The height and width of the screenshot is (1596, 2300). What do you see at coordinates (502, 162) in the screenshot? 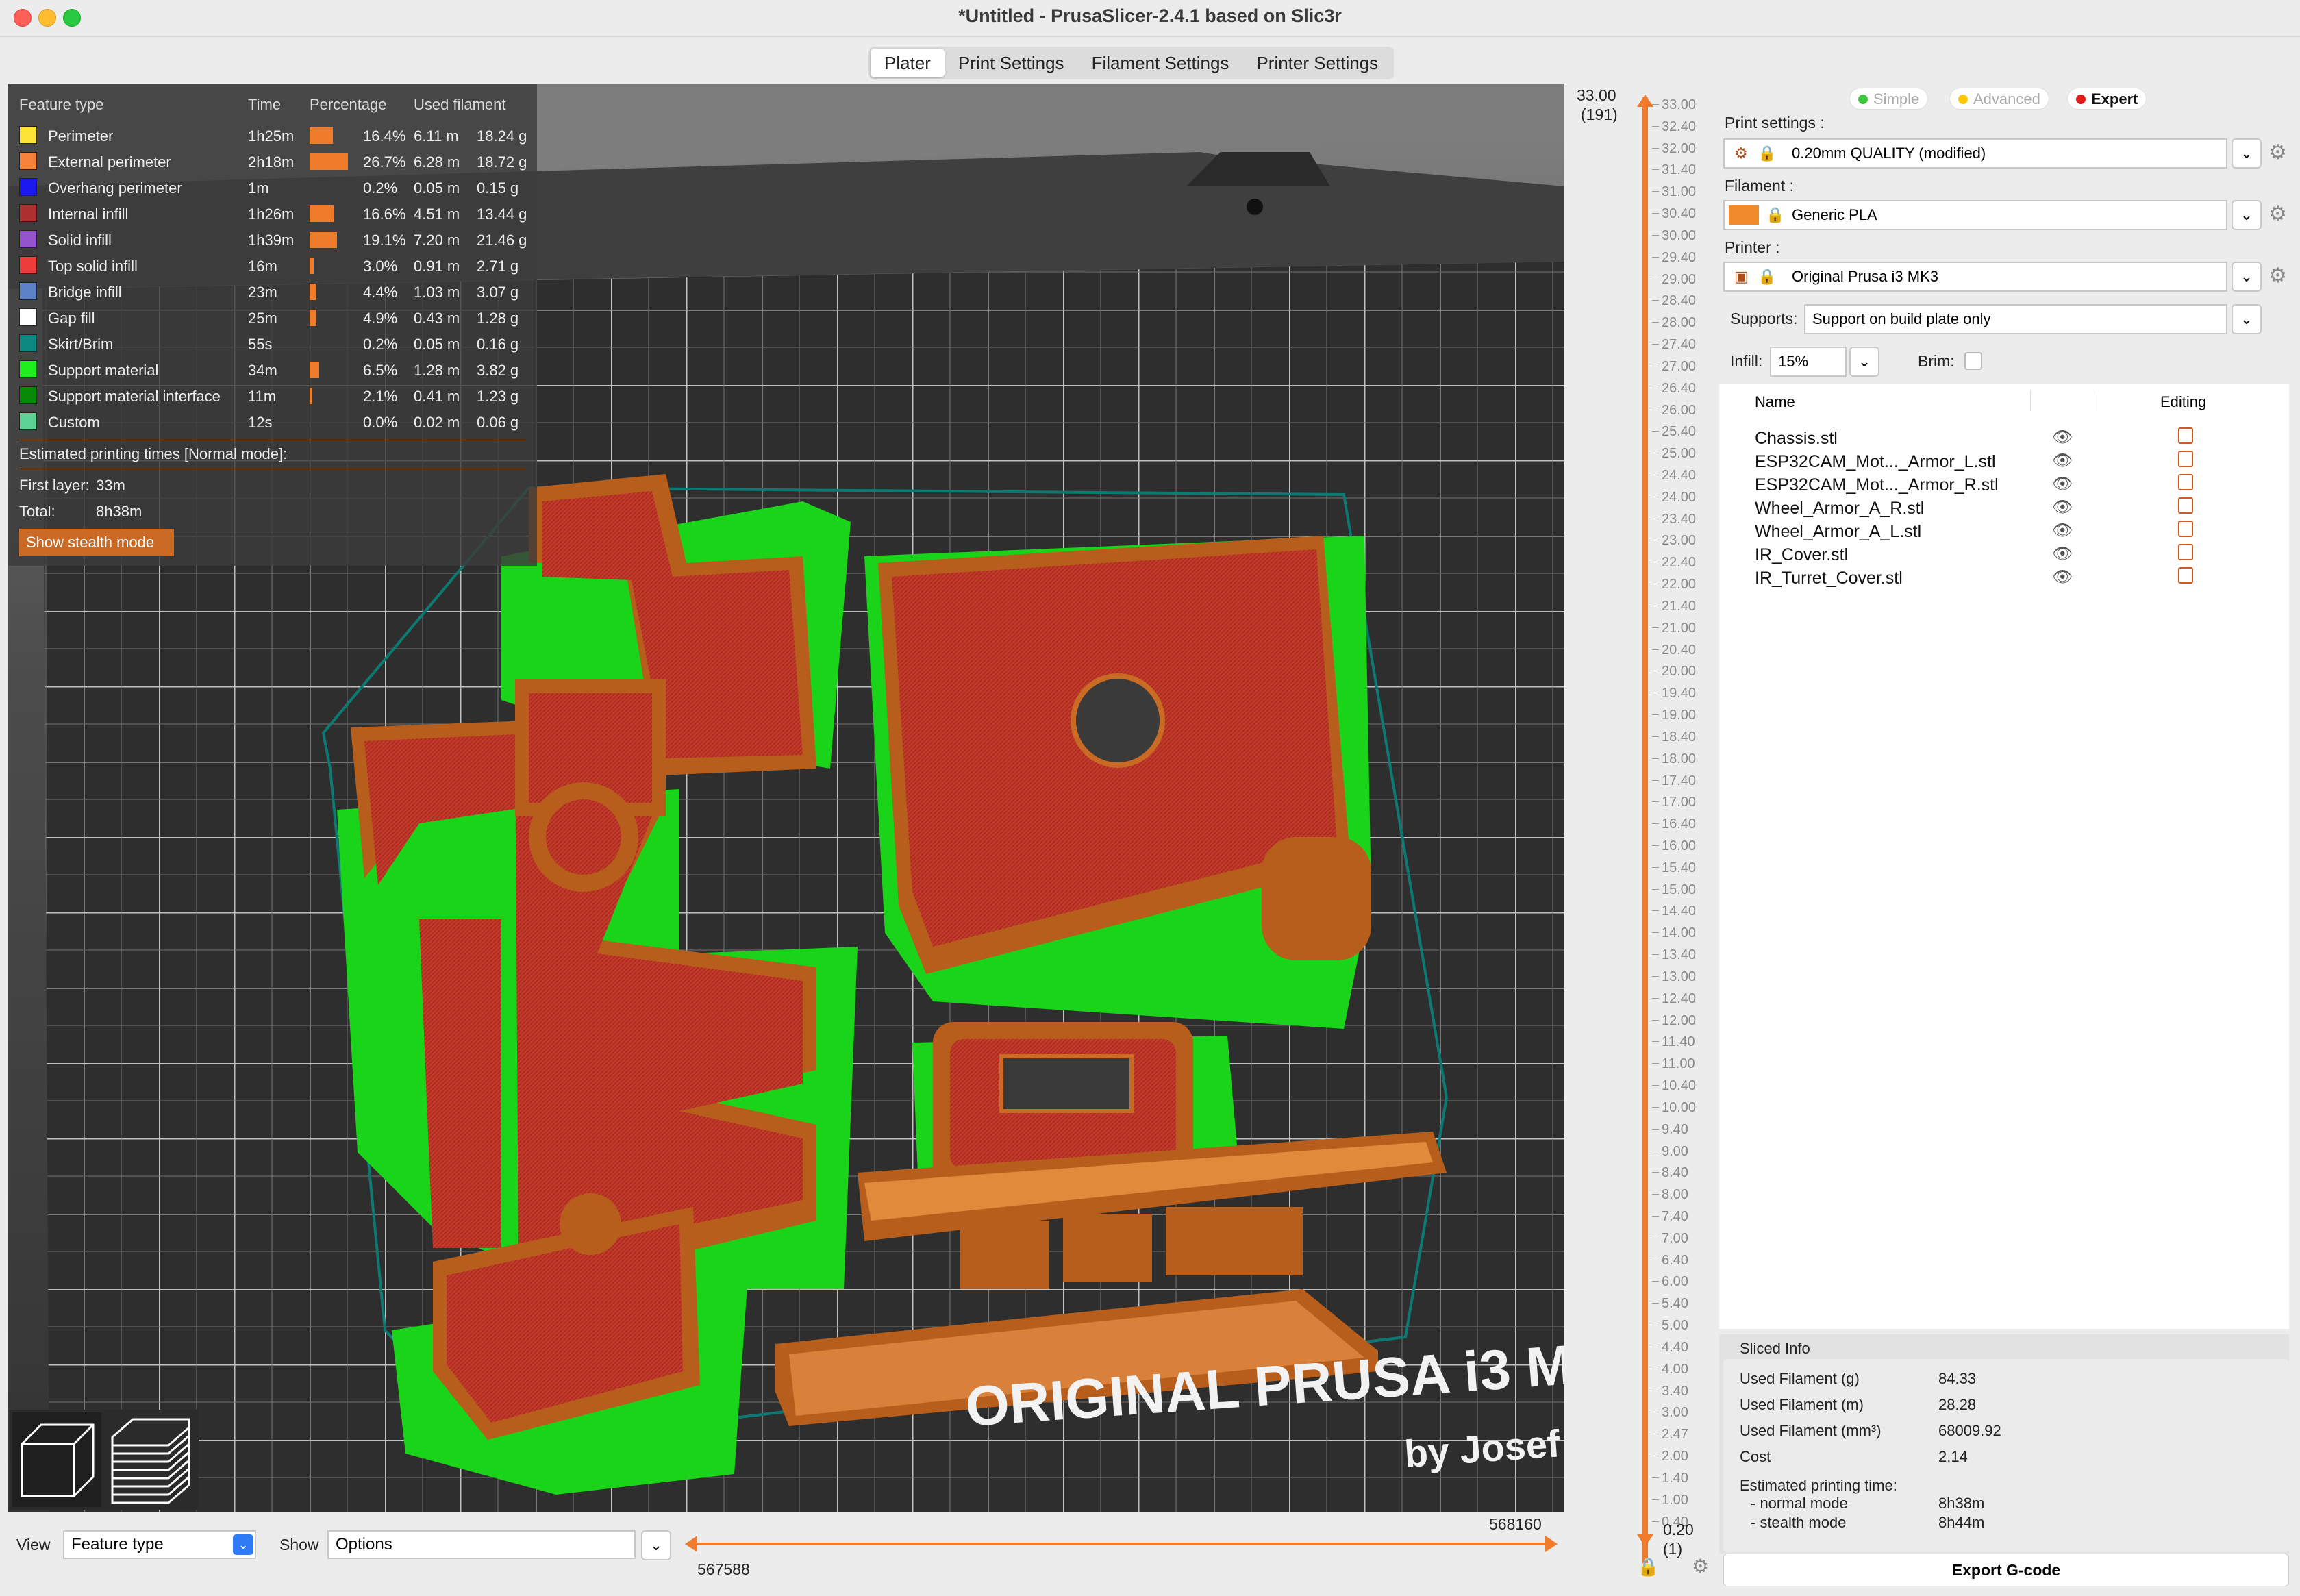
I see `legend-grams: 18.72 g` at bounding box center [502, 162].